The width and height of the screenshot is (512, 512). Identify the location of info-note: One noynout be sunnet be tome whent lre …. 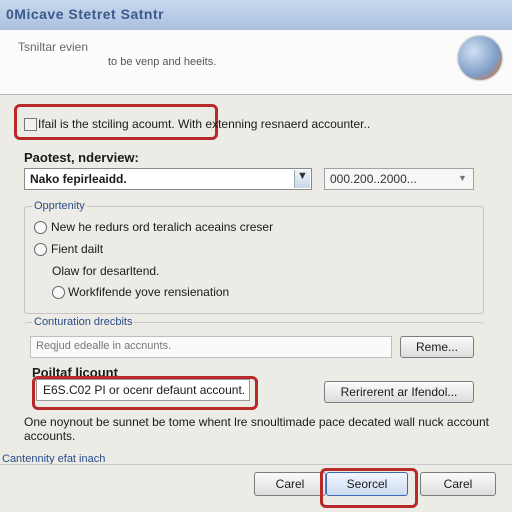
(256, 429).